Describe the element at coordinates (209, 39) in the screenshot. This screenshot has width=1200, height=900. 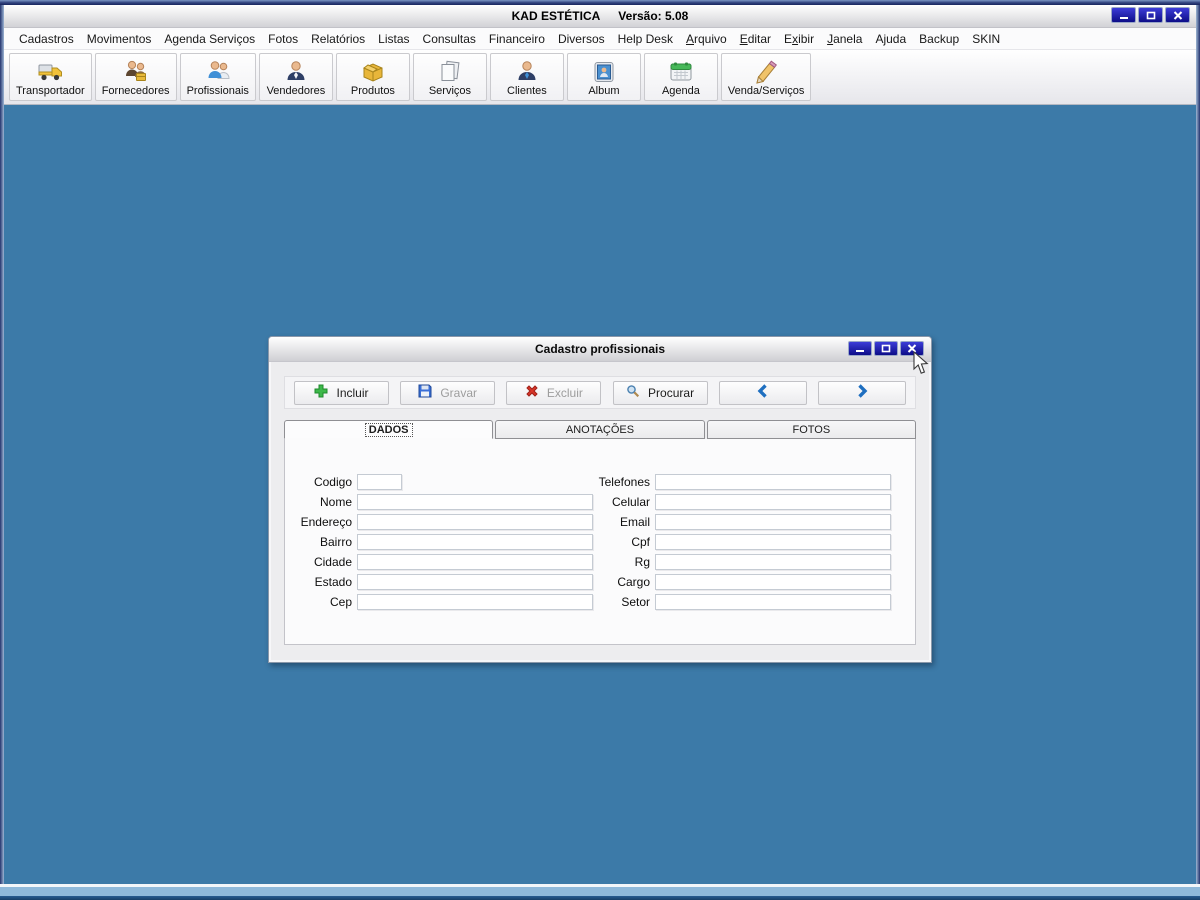
I see `menu-item-agenda-servicos: Agenda Serviços` at that location.